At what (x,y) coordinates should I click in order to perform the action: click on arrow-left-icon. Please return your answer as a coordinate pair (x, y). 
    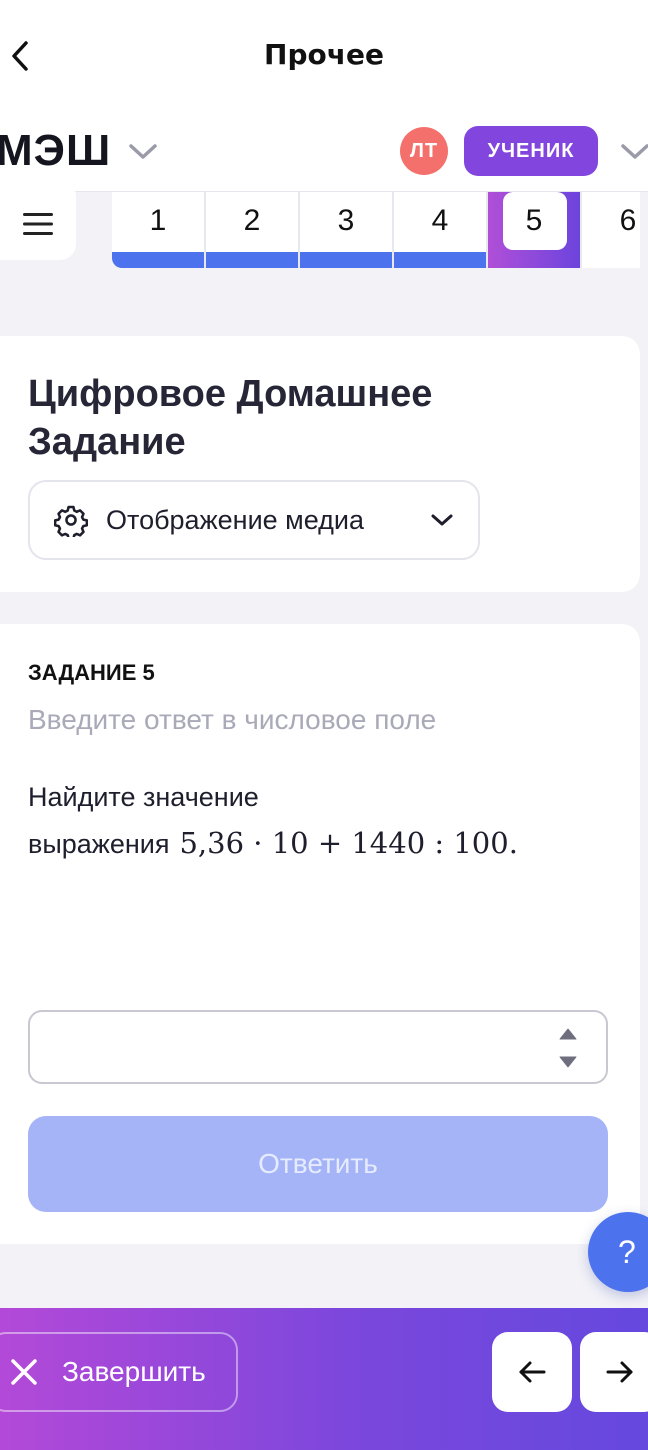
    Looking at the image, I should click on (532, 1372).